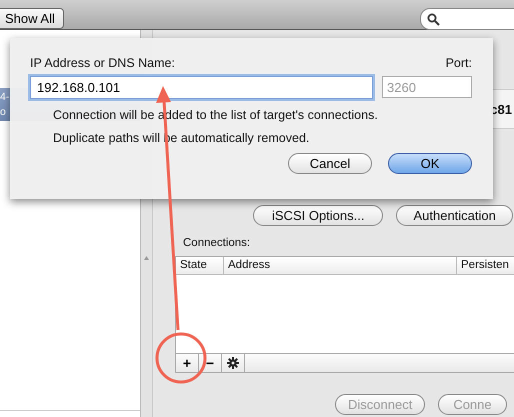 The image size is (514, 417). What do you see at coordinates (146, 258) in the screenshot?
I see `splitter-handle-icon` at bounding box center [146, 258].